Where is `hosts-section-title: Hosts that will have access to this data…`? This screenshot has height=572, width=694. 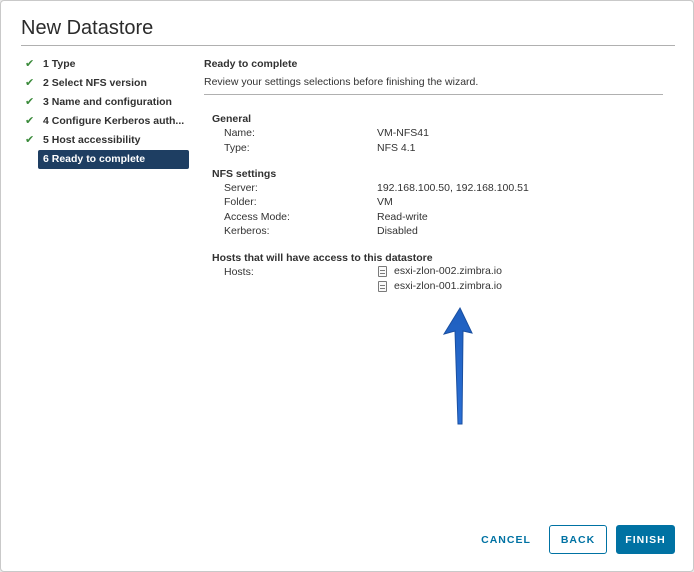
hosts-section-title: Hosts that will have access to this data… is located at coordinates (322, 258).